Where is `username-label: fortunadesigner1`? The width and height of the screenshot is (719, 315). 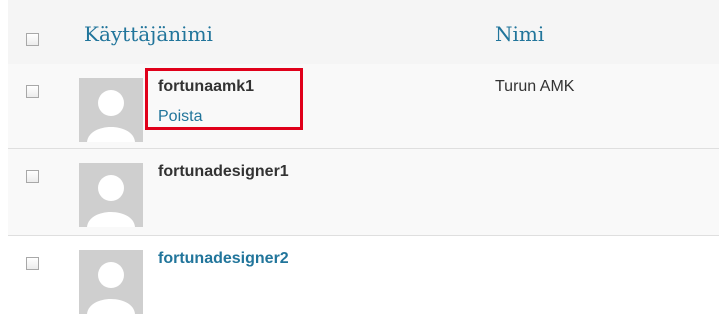
username-label: fortunadesigner1 is located at coordinates (223, 172).